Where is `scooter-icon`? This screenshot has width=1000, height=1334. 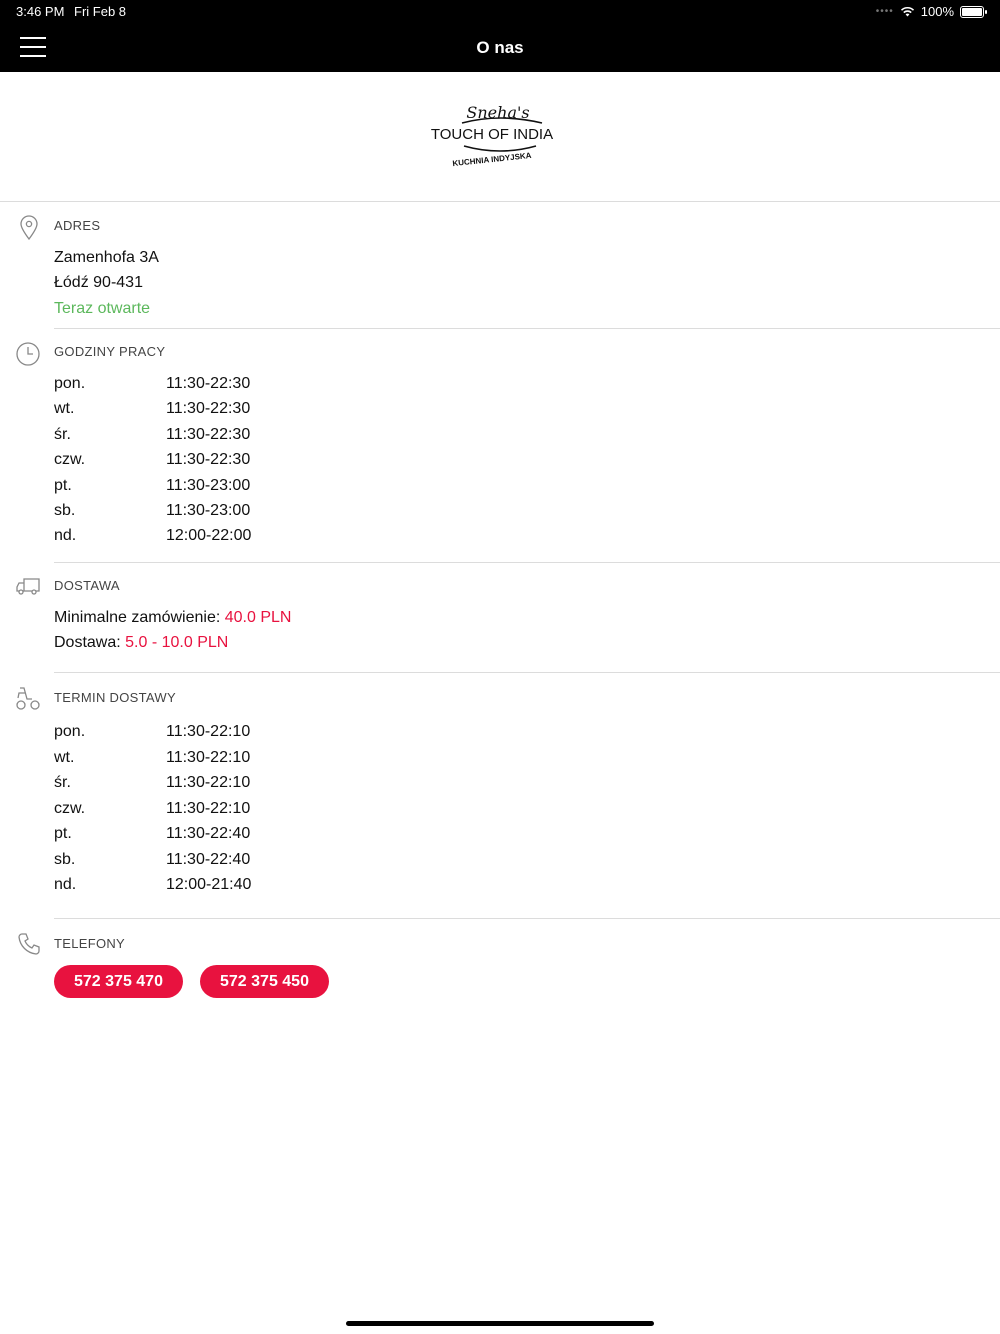
scooter-icon is located at coordinates (28, 698).